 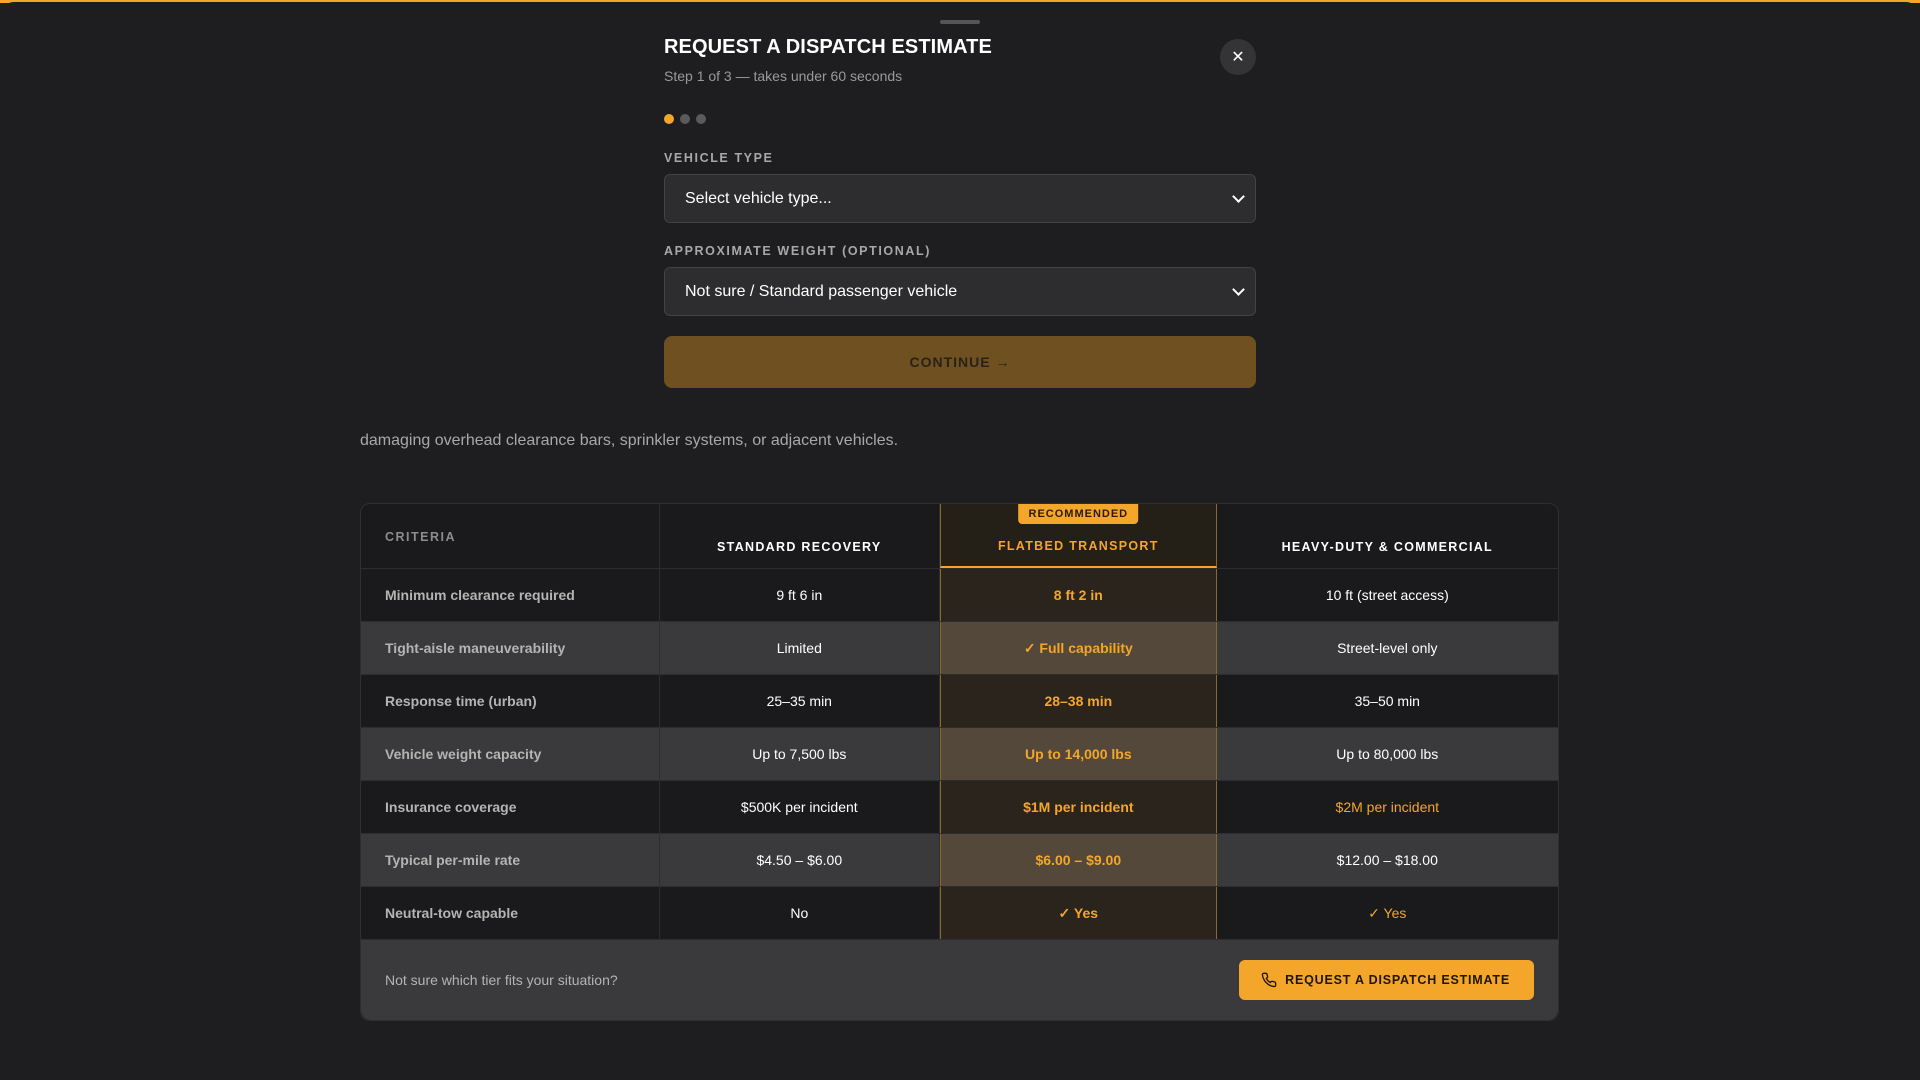 What do you see at coordinates (510, 648) in the screenshot?
I see `criteria-cell: Tight-aisle maneuverability` at bounding box center [510, 648].